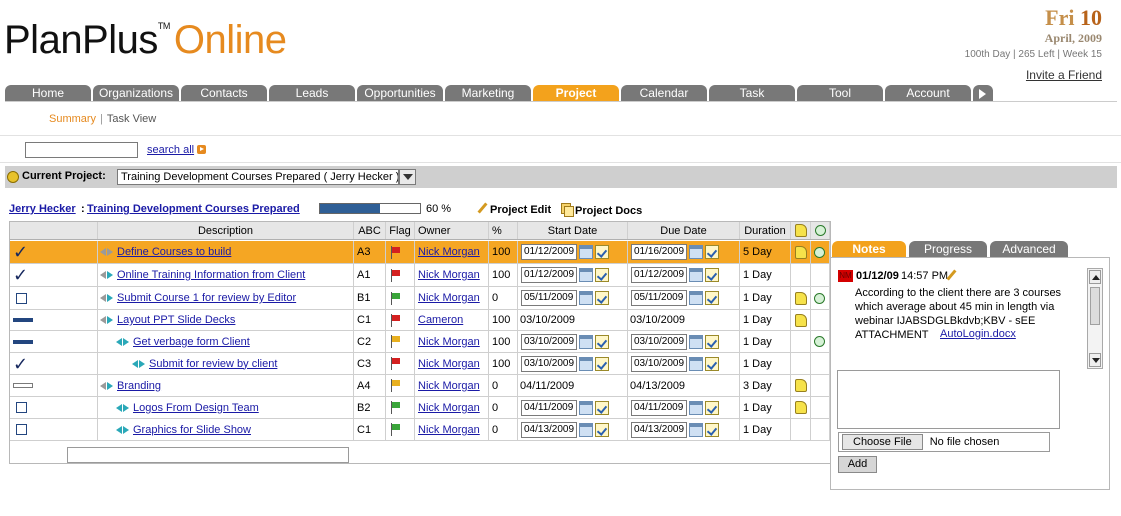 This screenshot has height=516, width=1121. Describe the element at coordinates (1095, 318) in the screenshot. I see `notes-scrollbar` at that location.